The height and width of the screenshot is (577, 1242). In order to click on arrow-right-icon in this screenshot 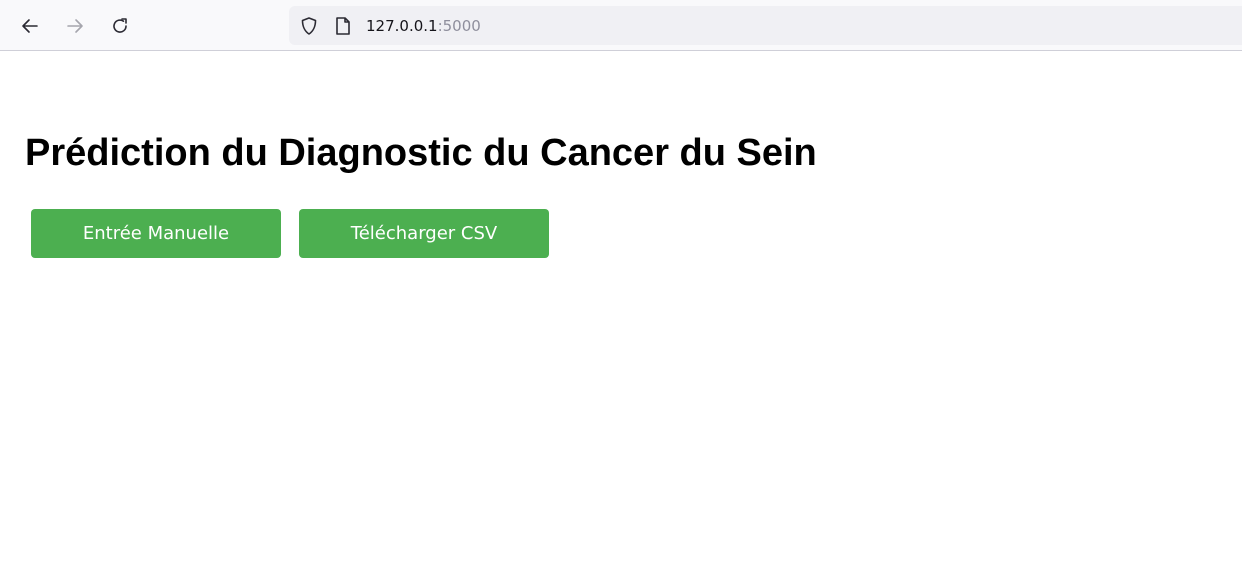, I will do `click(75, 26)`.